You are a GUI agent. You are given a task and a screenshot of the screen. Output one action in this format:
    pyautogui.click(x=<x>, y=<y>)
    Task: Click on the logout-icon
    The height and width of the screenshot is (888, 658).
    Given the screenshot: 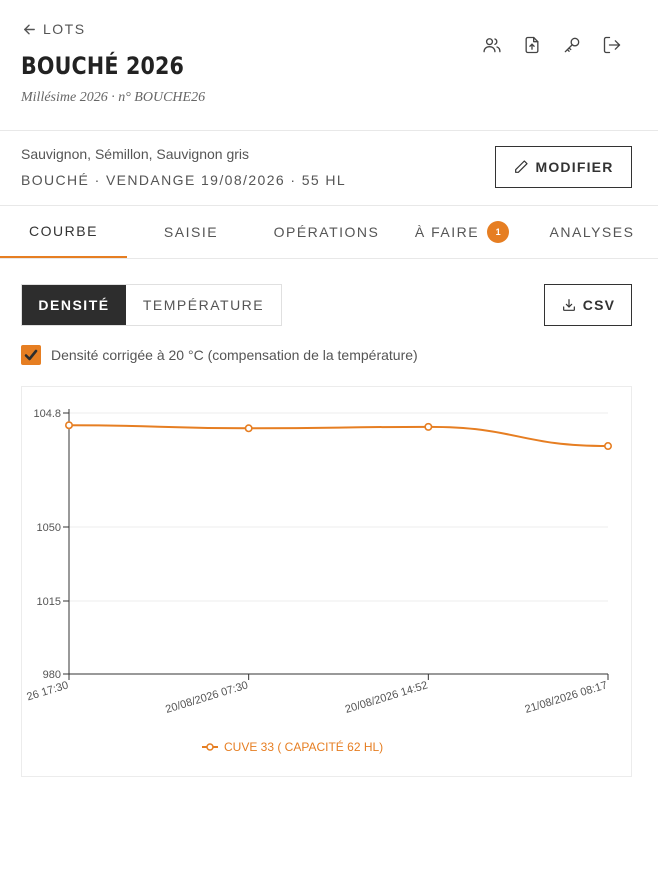 What is the action you would take?
    pyautogui.click(x=611, y=44)
    